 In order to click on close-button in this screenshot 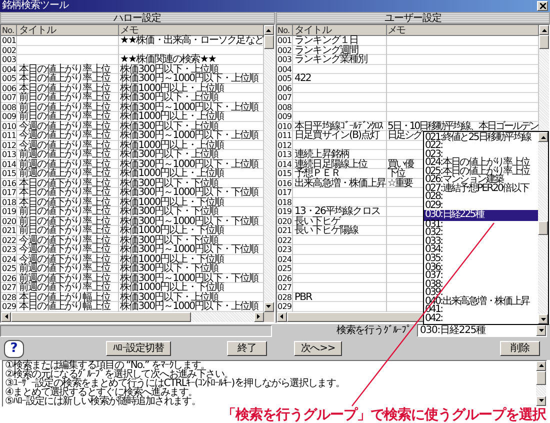, I will do `click(542, 6)`.